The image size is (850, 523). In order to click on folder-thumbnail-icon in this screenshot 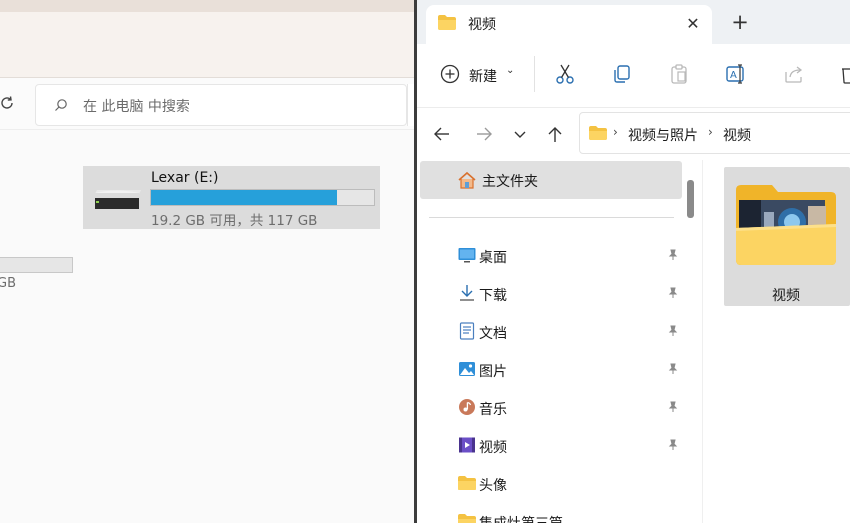, I will do `click(786, 225)`.